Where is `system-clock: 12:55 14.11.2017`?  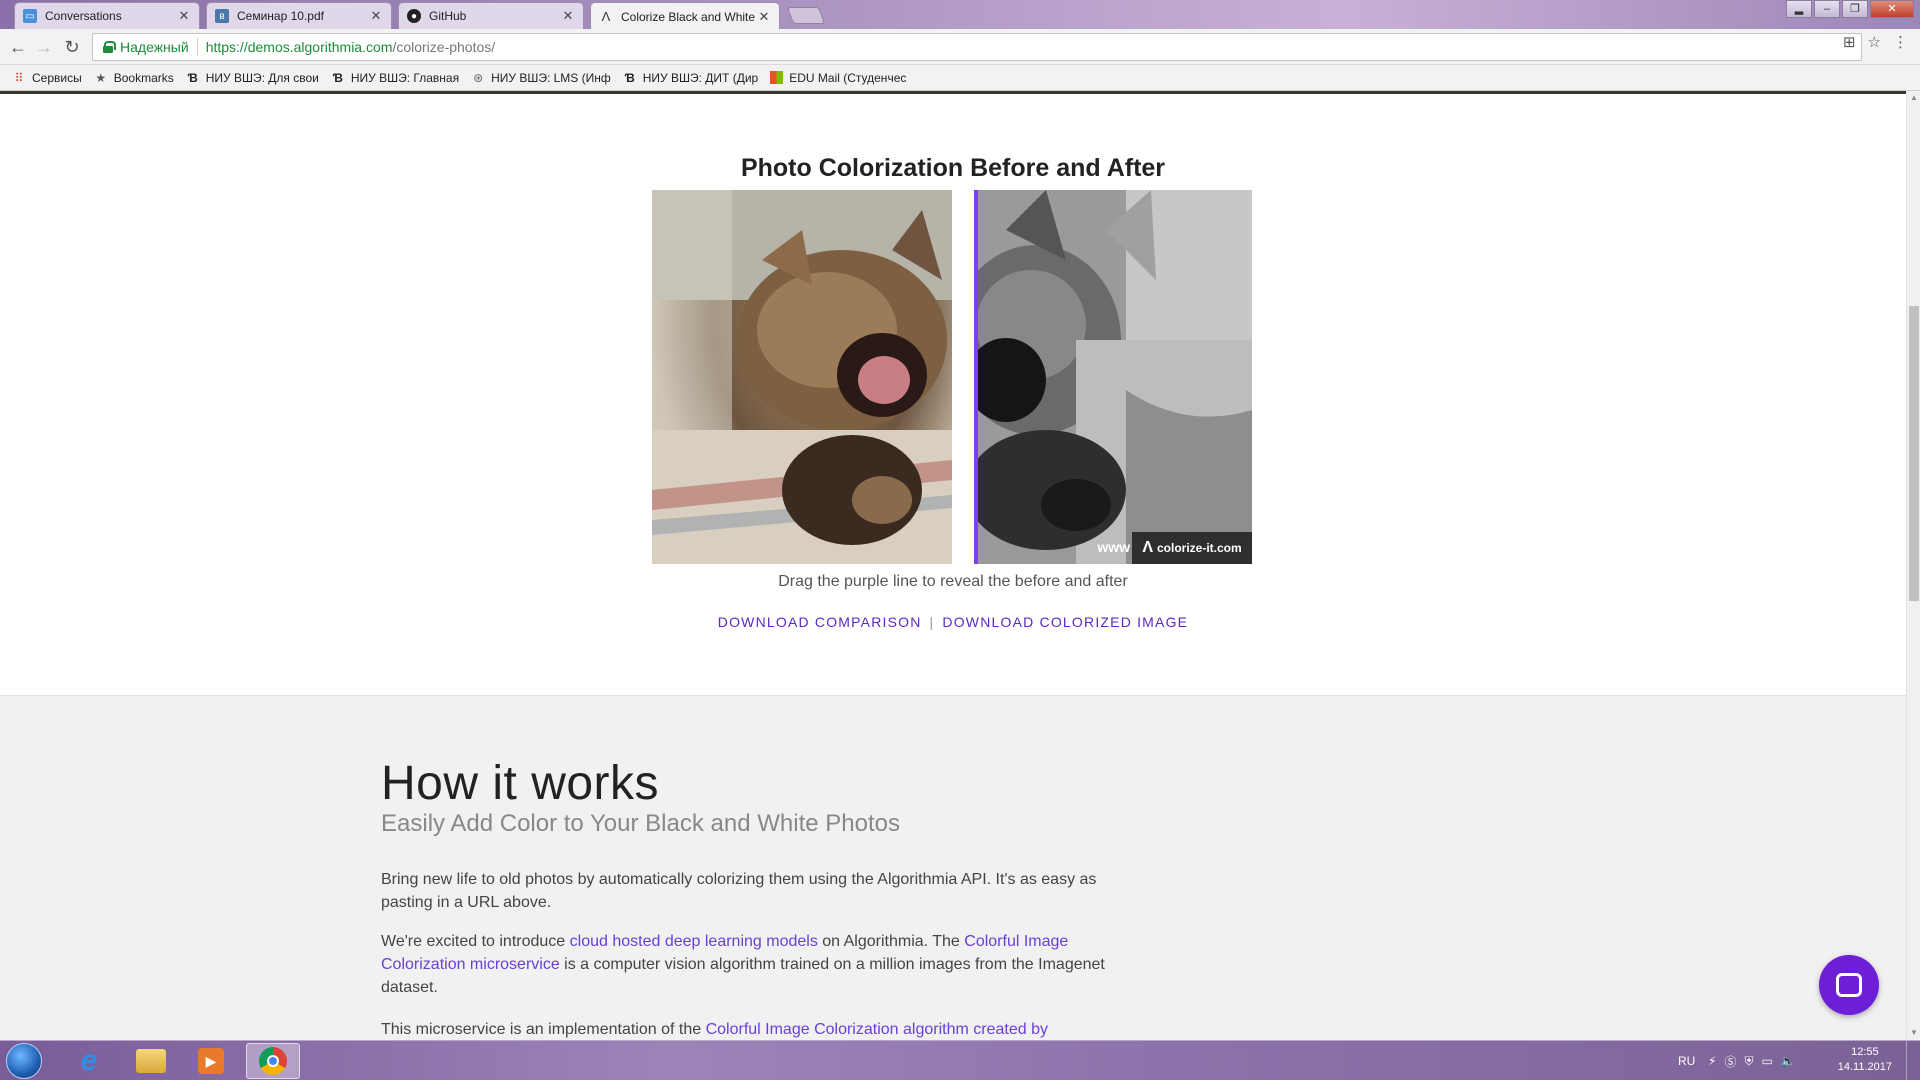 system-clock: 12:55 14.11.2017 is located at coordinates (1865, 1060).